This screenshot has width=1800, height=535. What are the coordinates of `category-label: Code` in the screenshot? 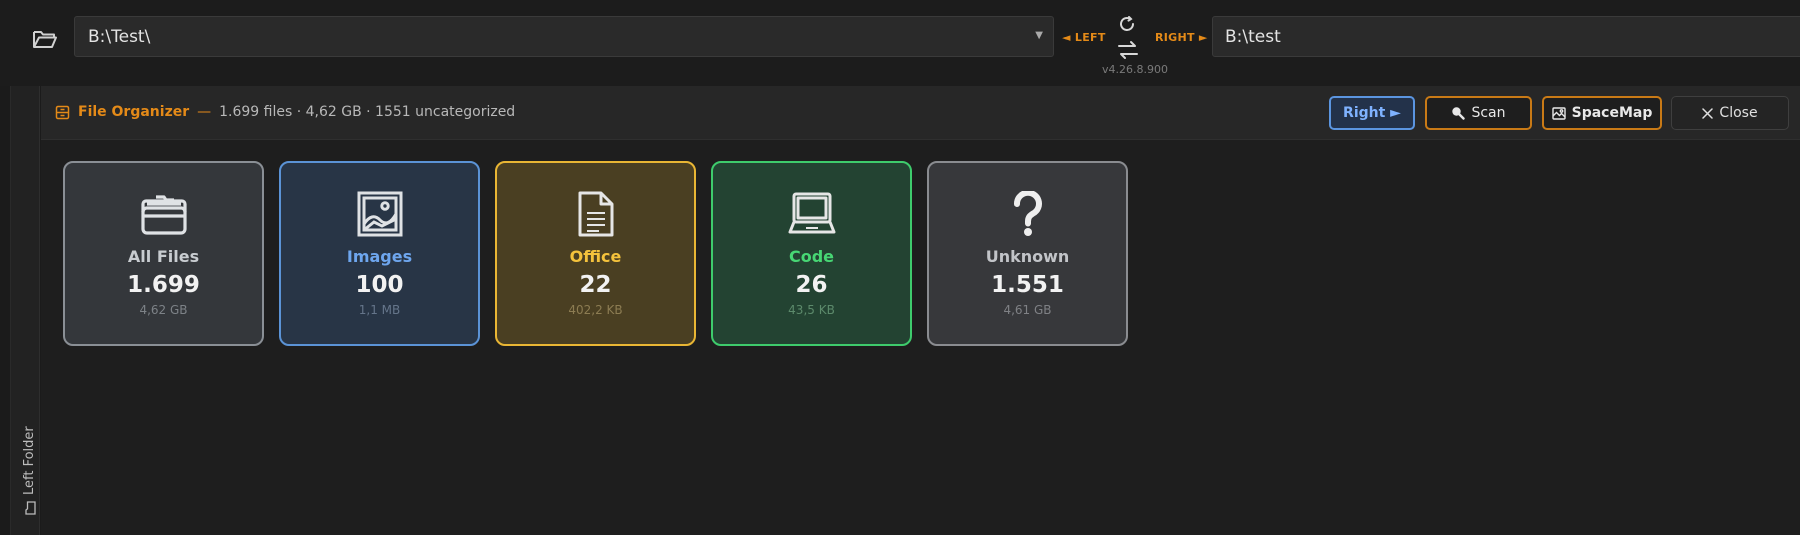 It's located at (811, 256).